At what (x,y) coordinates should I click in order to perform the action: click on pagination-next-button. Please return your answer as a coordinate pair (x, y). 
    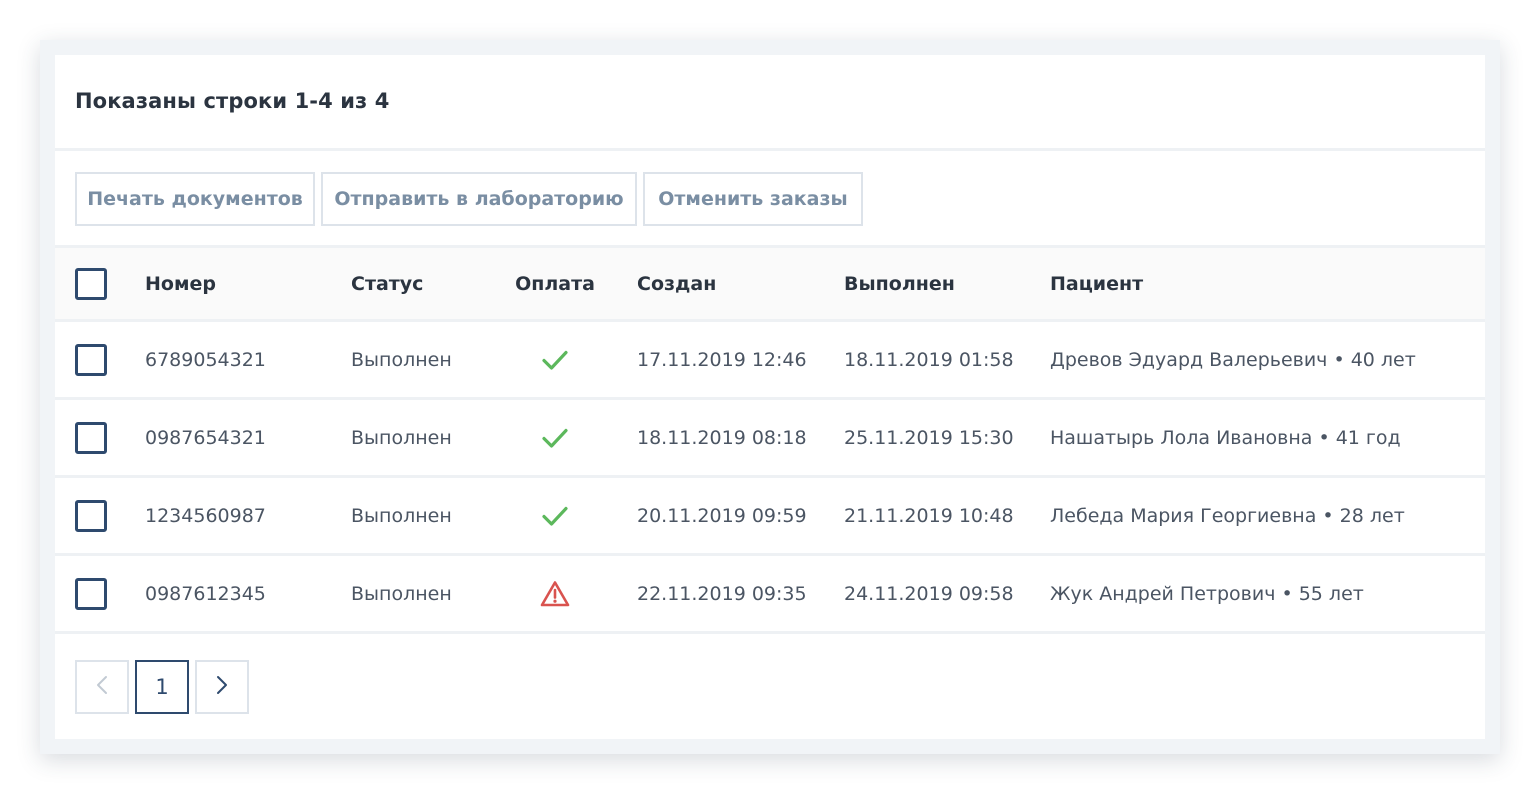
    Looking at the image, I should click on (222, 687).